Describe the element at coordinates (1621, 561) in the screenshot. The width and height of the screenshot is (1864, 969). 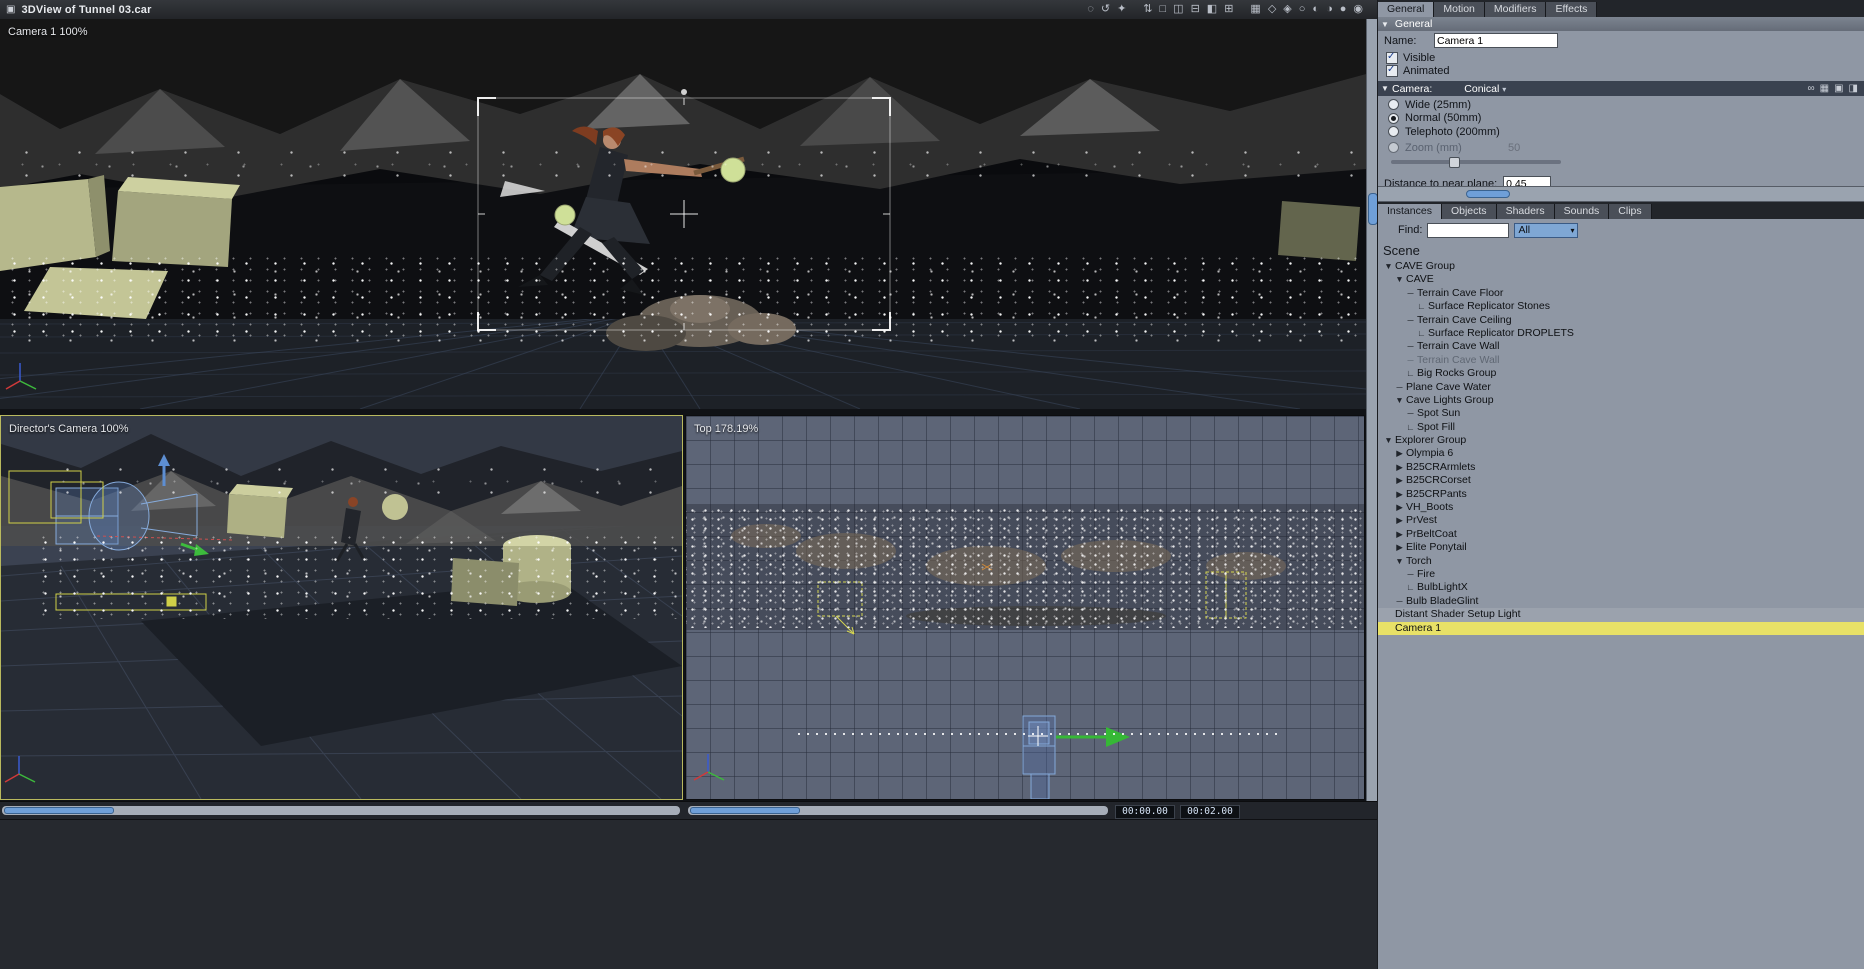
I see `tree-item-torch: ▼ Torch` at that location.